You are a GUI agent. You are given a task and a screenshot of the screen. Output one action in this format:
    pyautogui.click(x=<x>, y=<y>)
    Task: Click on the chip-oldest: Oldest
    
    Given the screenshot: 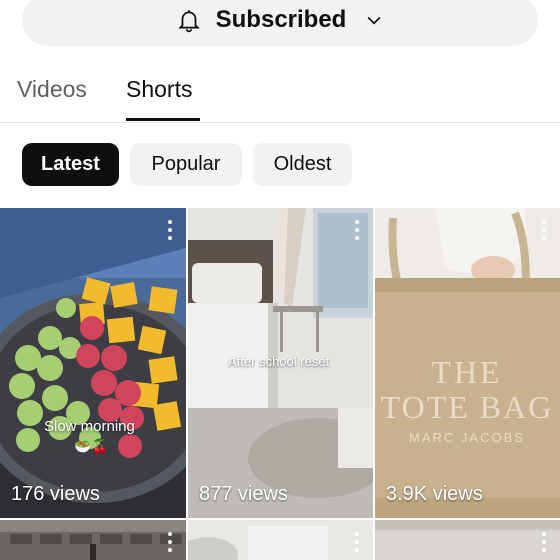 What is the action you would take?
    pyautogui.click(x=302, y=164)
    